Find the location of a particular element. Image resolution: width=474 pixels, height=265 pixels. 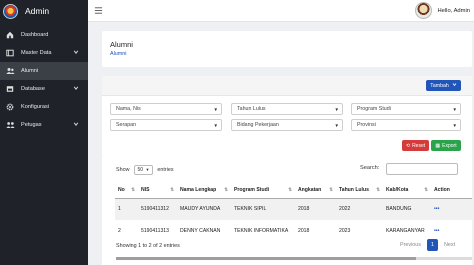

cell-lulus: 2022 is located at coordinates (359, 209).